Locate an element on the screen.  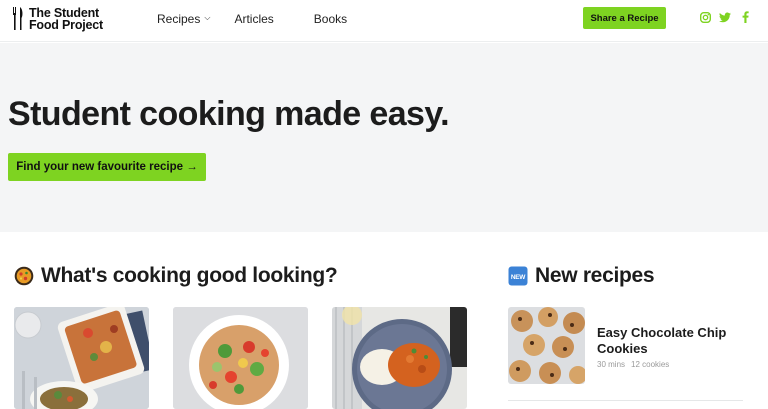
new-recipes-section-title: NEW New recipes is located at coordinates (581, 276).